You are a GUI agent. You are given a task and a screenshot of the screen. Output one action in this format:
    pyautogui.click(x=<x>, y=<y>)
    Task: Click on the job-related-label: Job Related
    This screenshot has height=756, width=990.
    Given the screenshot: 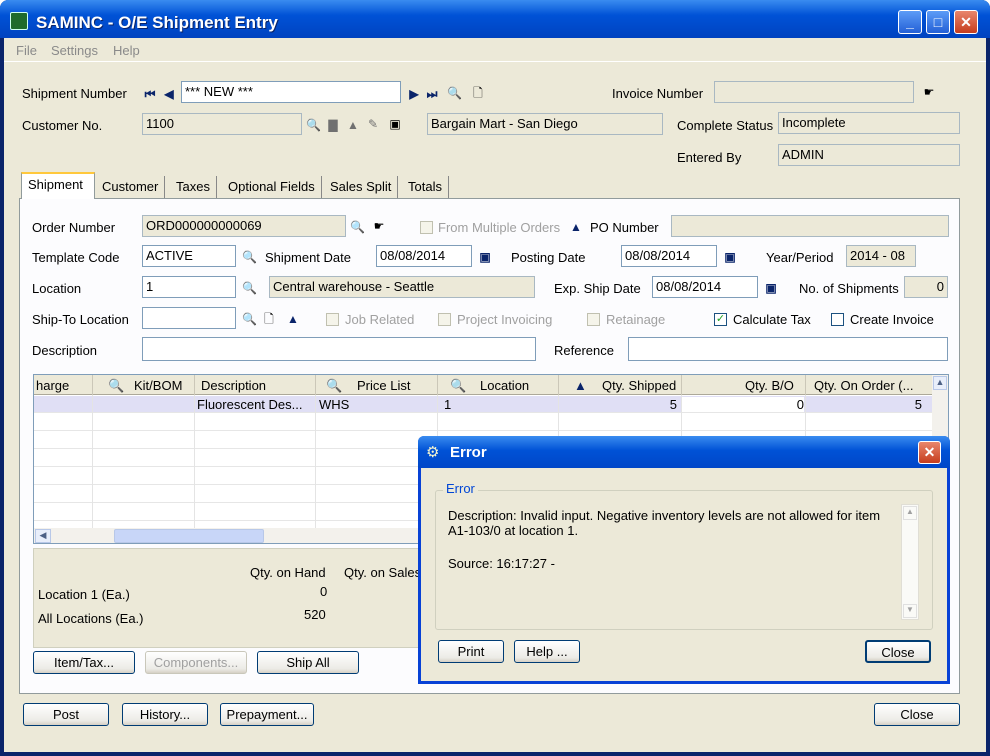 What is the action you would take?
    pyautogui.click(x=380, y=319)
    